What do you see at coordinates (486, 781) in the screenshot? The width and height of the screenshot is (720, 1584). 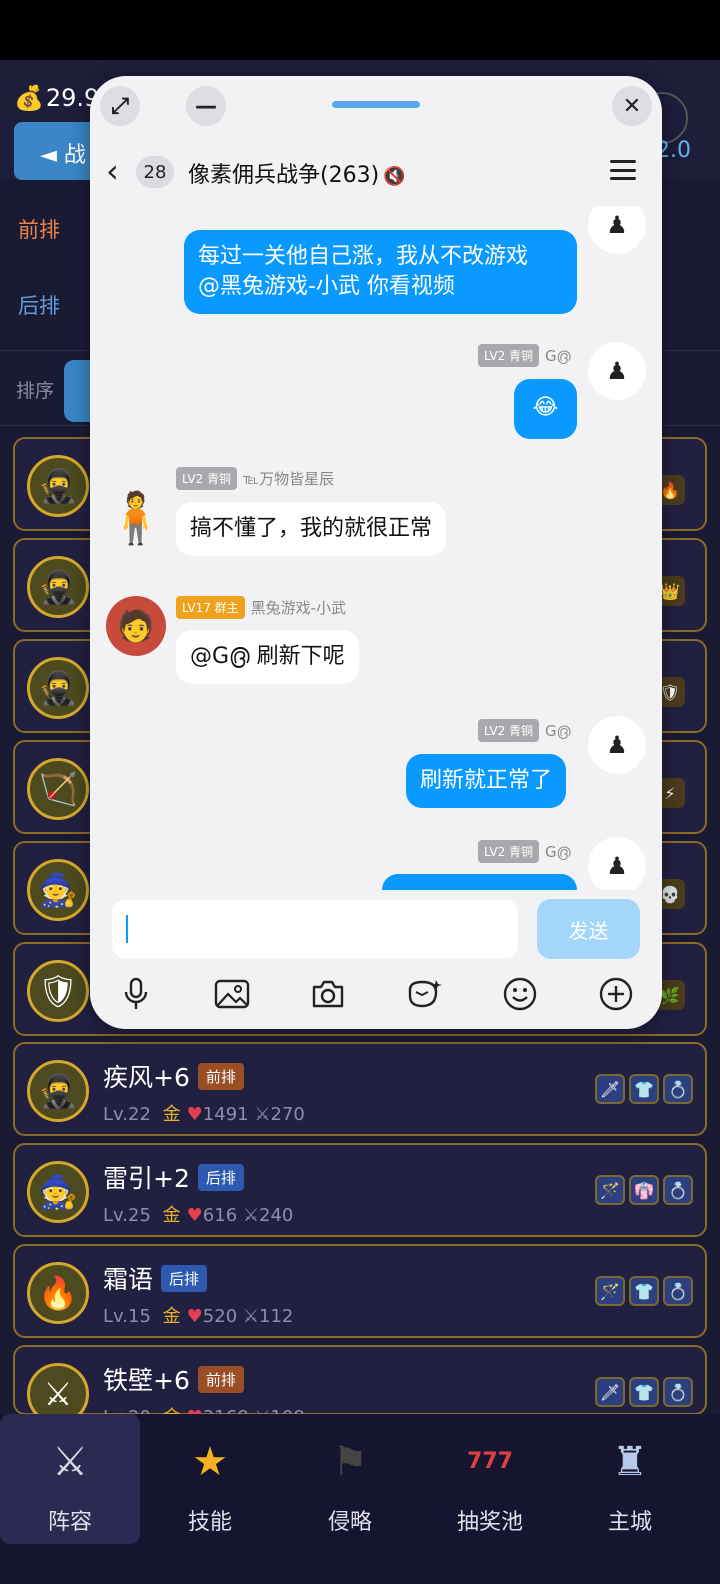 I see `message-bubble: 刷新就正常了` at bounding box center [486, 781].